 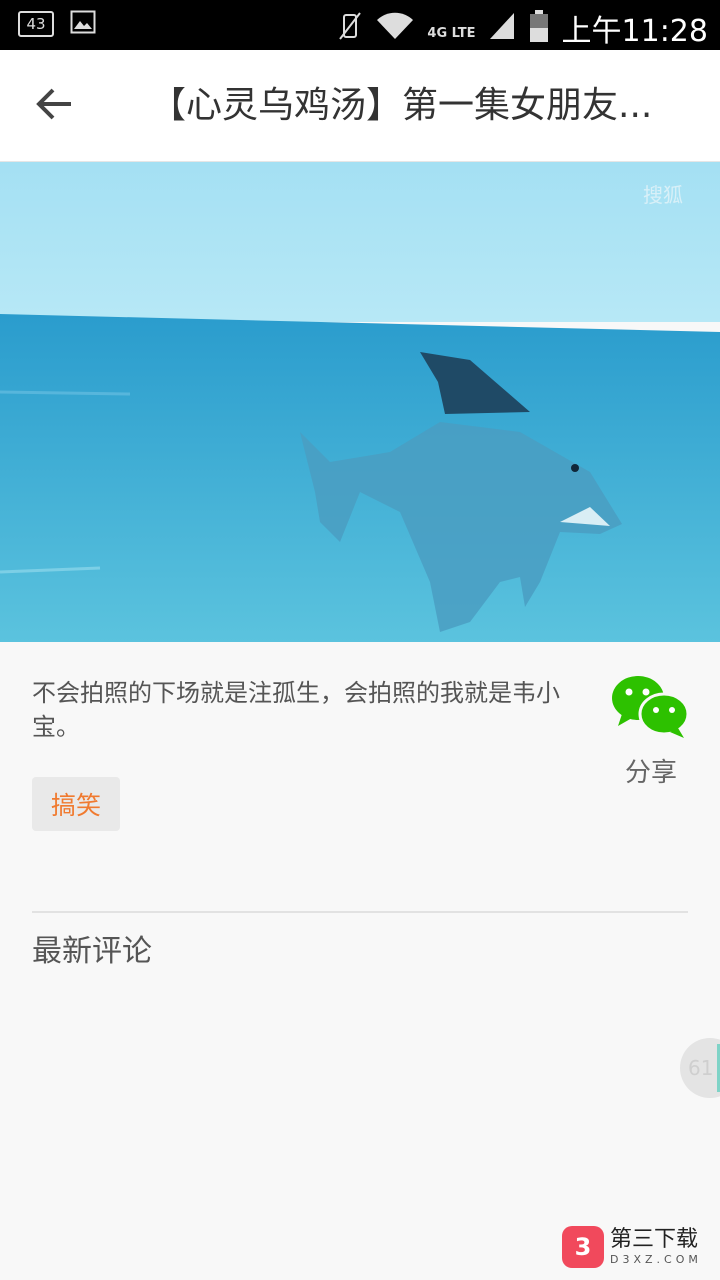 What do you see at coordinates (350, 28) in the screenshot?
I see `vibrate-off-icon` at bounding box center [350, 28].